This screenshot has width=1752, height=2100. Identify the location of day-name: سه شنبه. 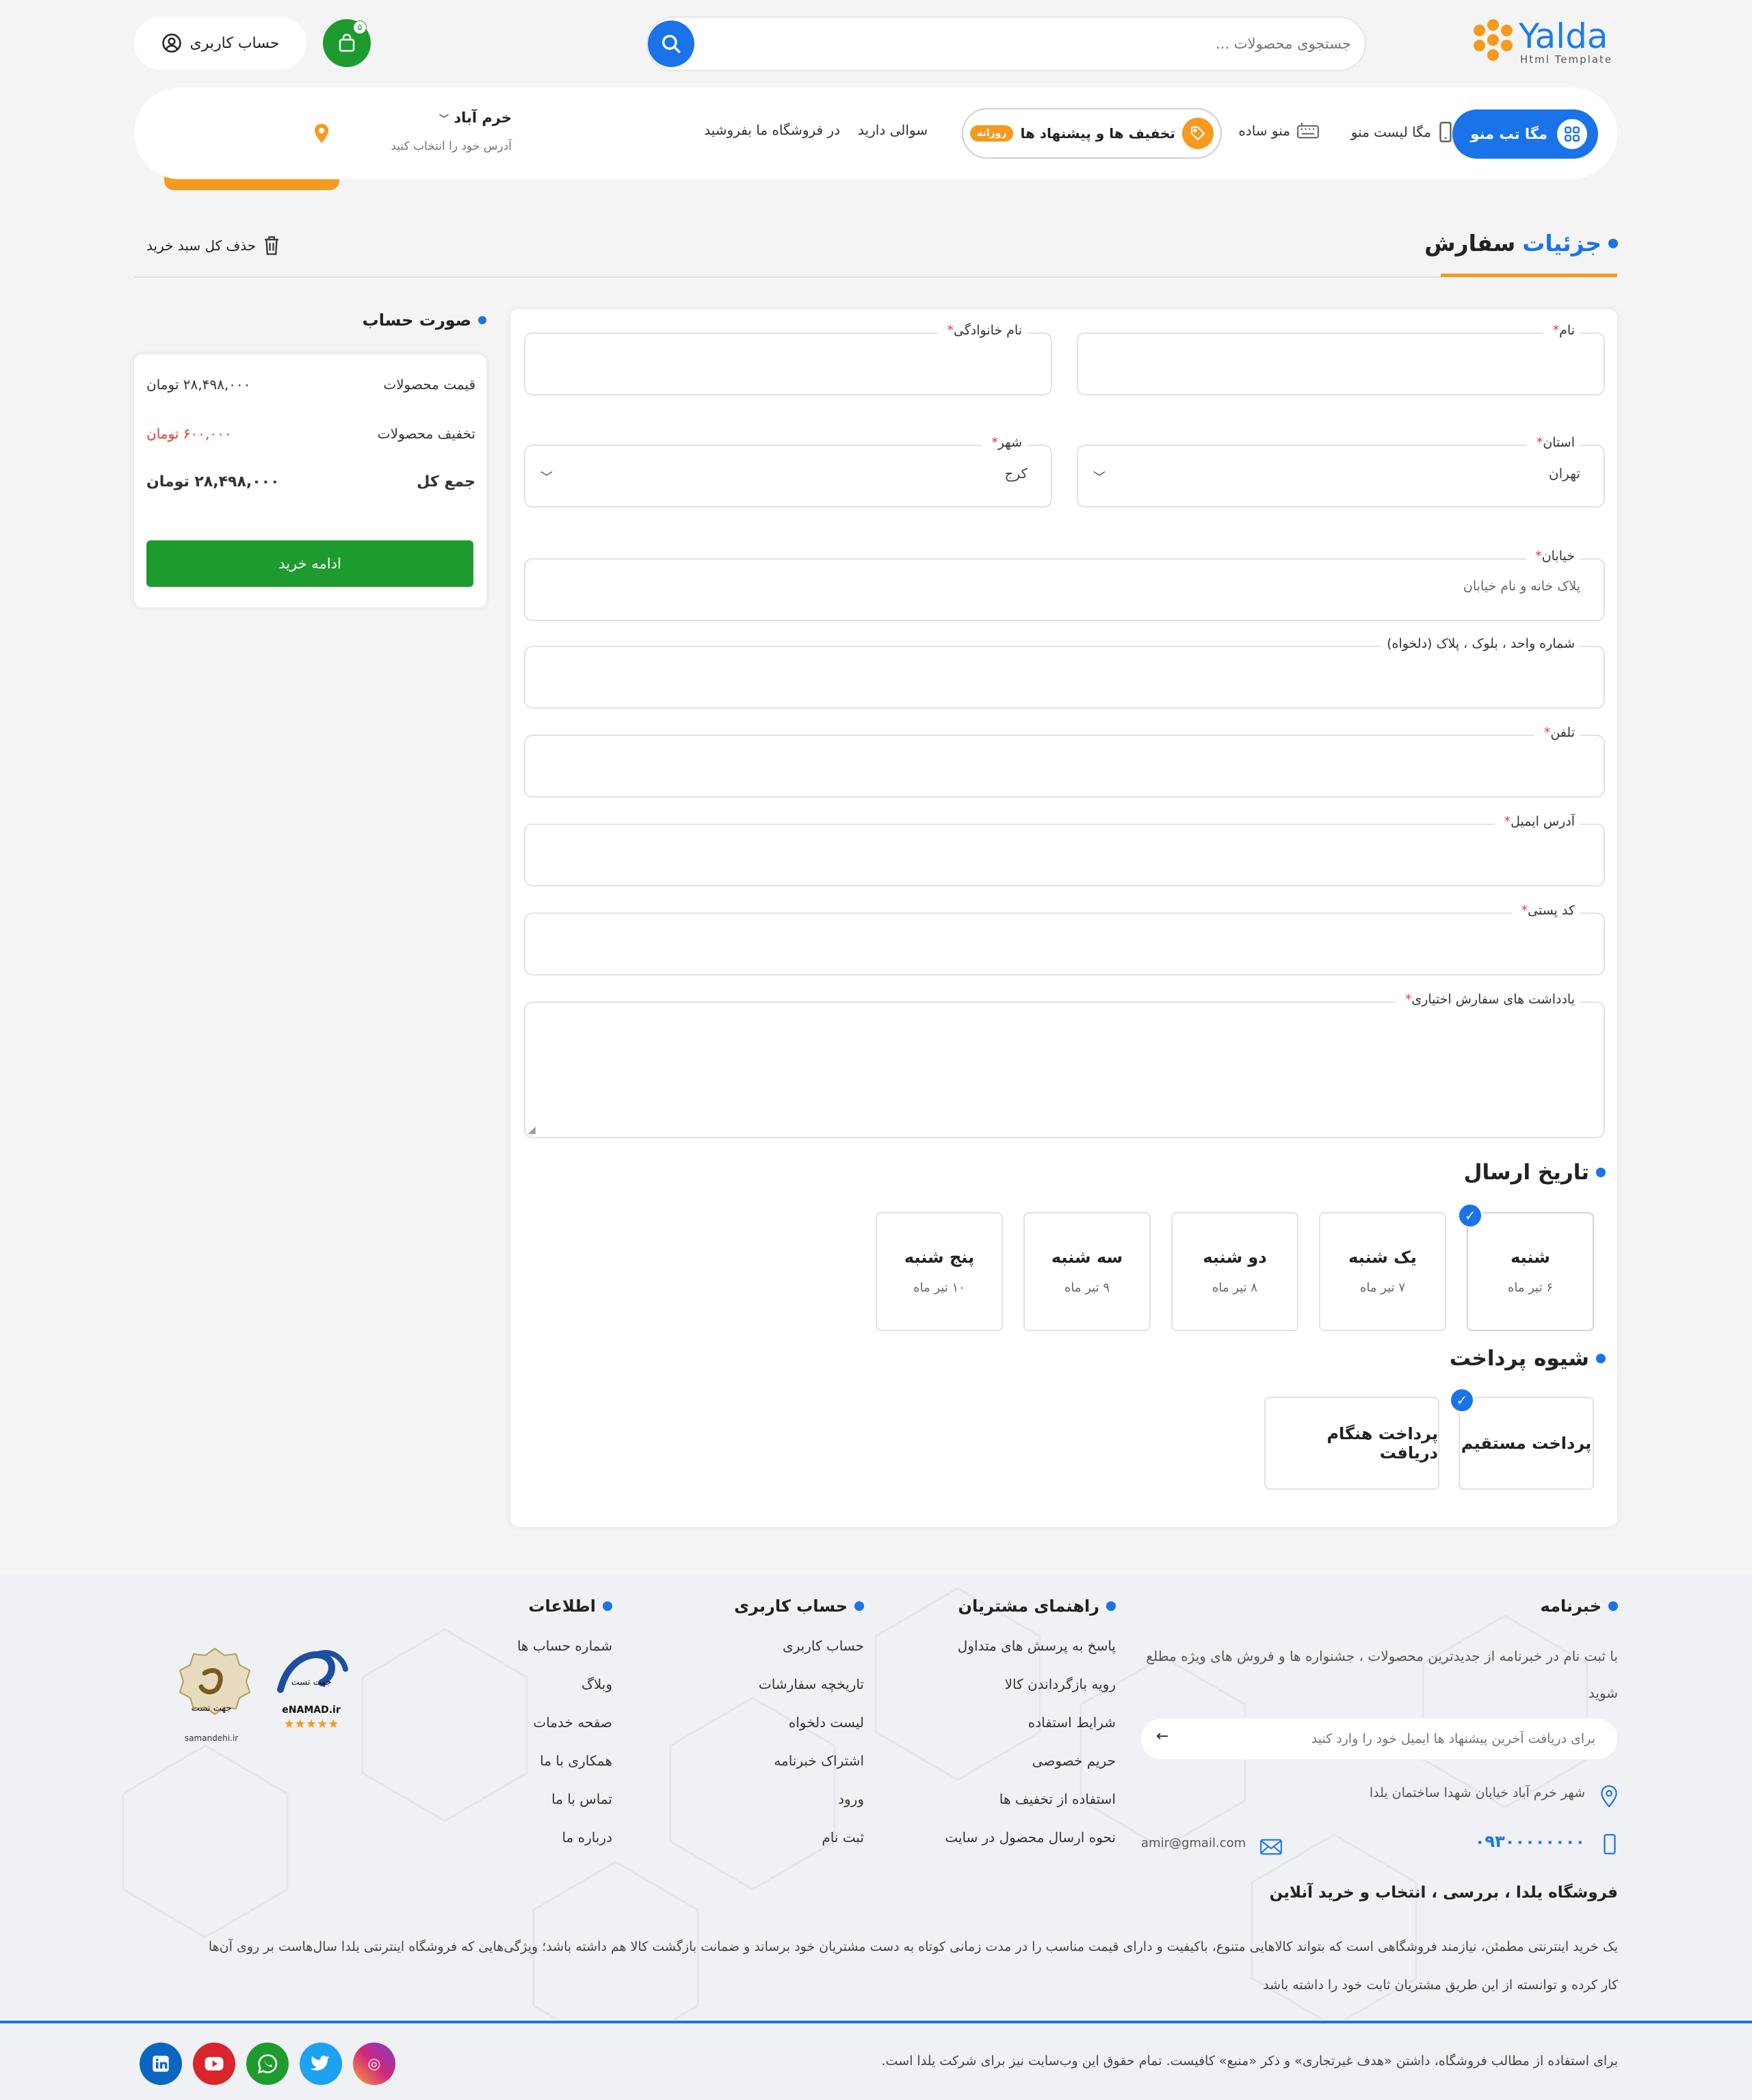
(1087, 1257).